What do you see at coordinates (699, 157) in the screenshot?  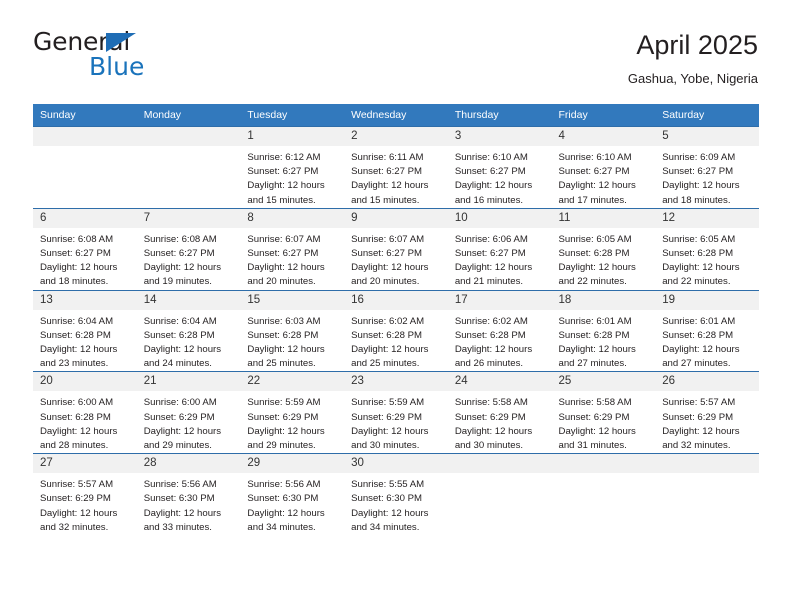 I see `sunrise-text: Sunrise: 6:09 AM` at bounding box center [699, 157].